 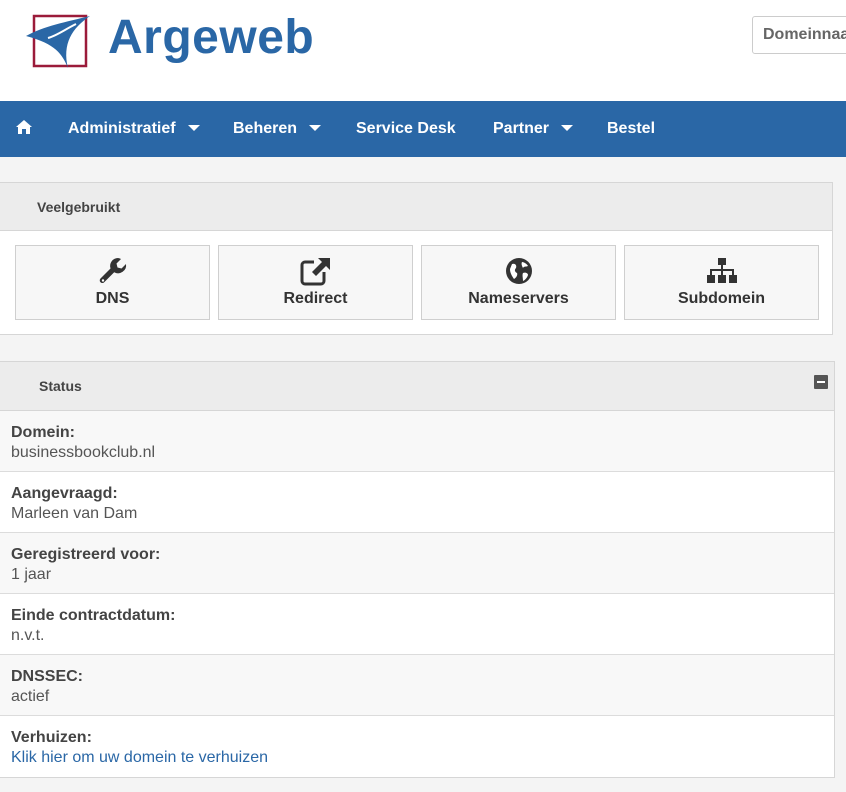 What do you see at coordinates (821, 382) in the screenshot?
I see `collapse-icon` at bounding box center [821, 382].